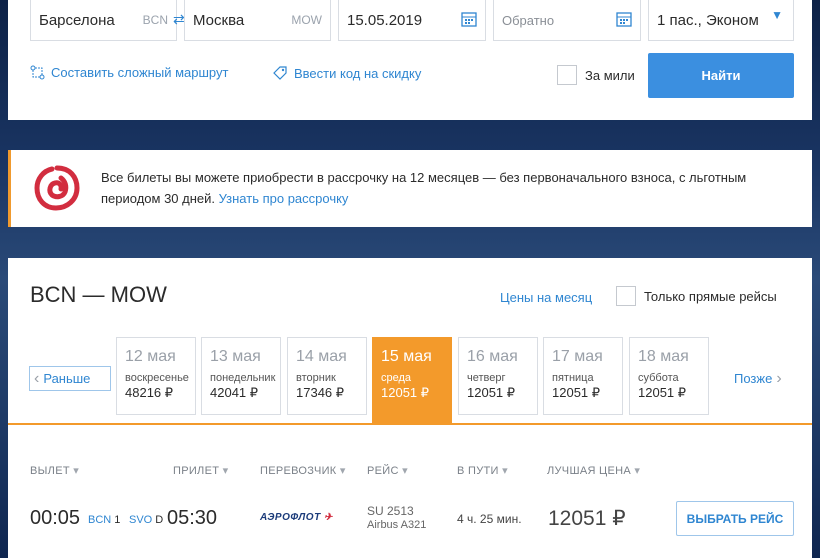 Image resolution: width=820 pixels, height=558 pixels. I want to click on later-button: Позже ›, so click(758, 378).